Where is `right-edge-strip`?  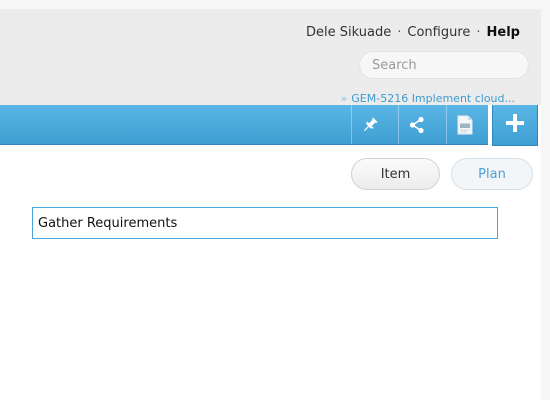
right-edge-strip is located at coordinates (545, 200).